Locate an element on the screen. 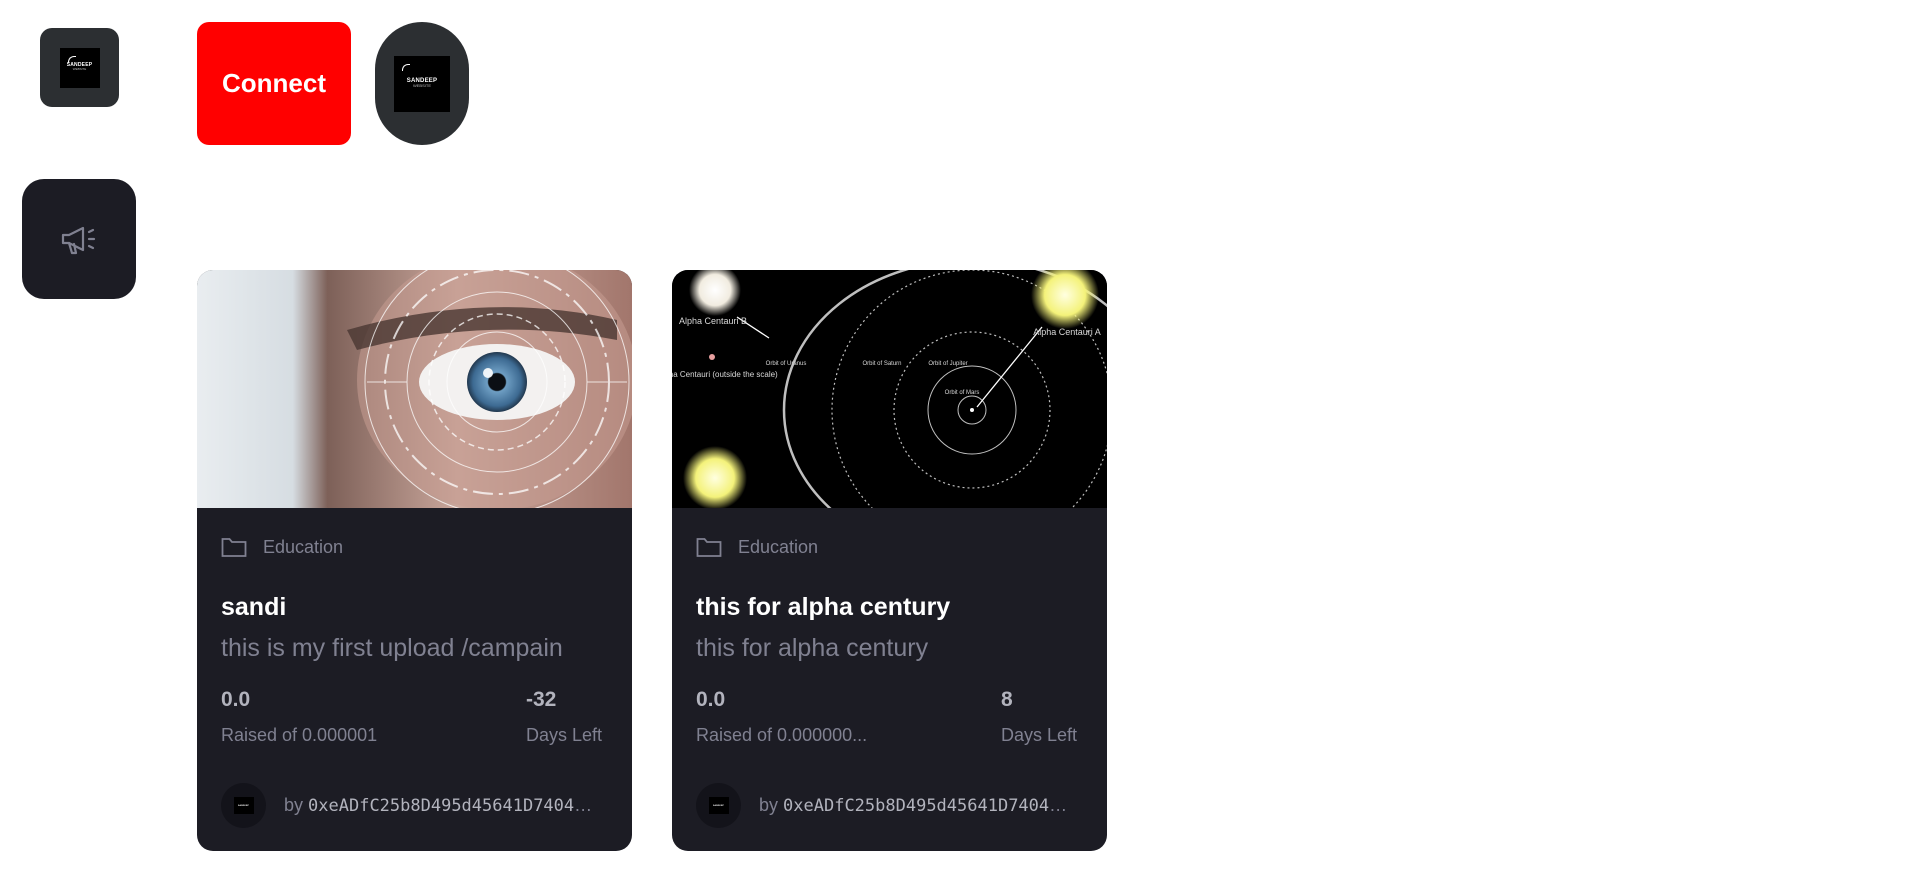 The height and width of the screenshot is (892, 1918). logo-subtext: WEBSITE is located at coordinates (79, 69).